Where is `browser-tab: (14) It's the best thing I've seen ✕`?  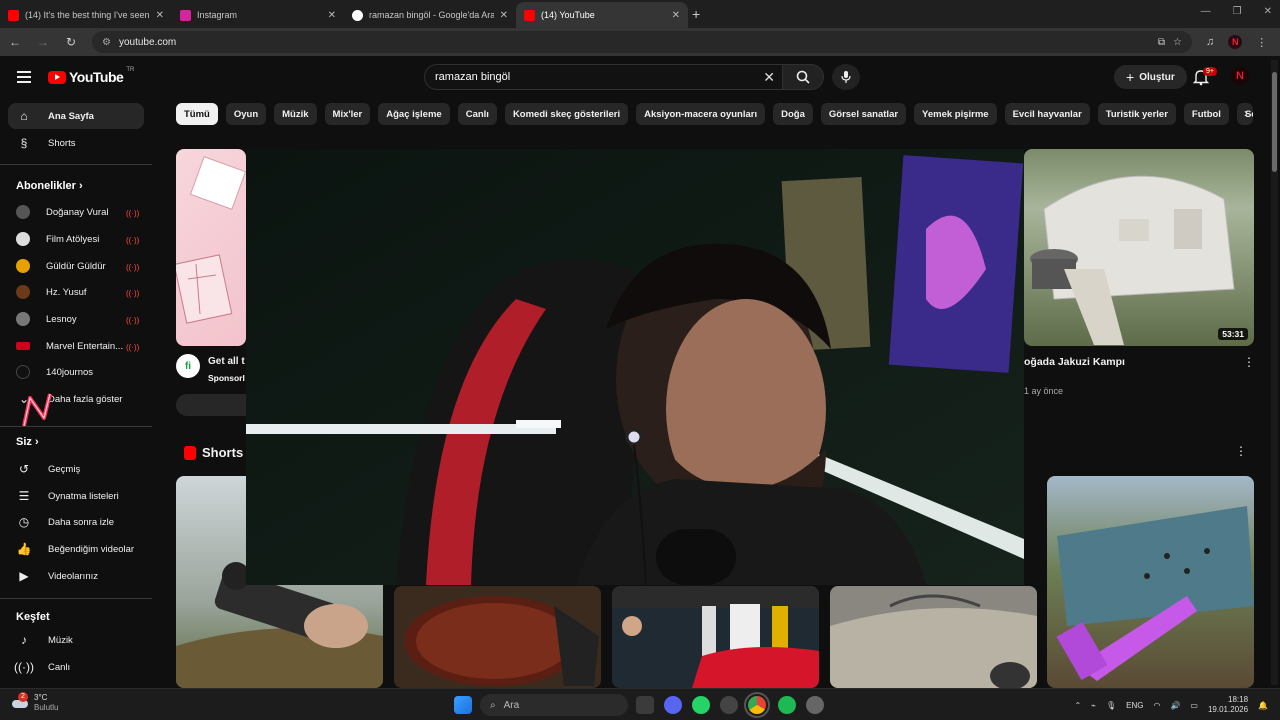
browser-tab: (14) It's the best thing I've seen ✕ is located at coordinates (86, 15).